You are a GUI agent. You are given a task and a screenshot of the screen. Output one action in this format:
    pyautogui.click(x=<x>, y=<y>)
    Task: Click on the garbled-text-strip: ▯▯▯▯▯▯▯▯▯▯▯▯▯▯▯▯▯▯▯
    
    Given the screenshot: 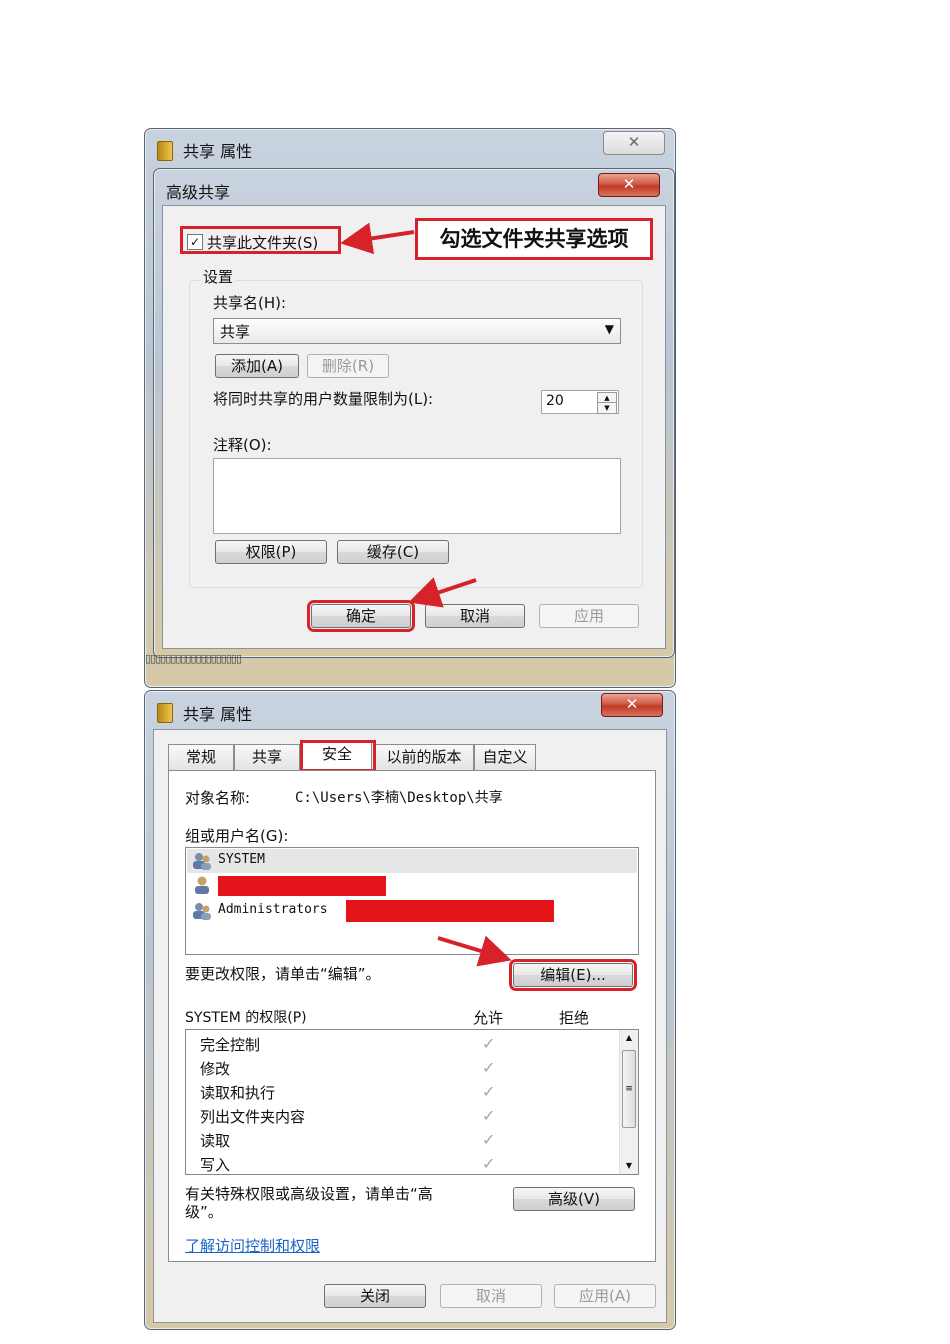 What is the action you would take?
    pyautogui.click(x=193, y=658)
    